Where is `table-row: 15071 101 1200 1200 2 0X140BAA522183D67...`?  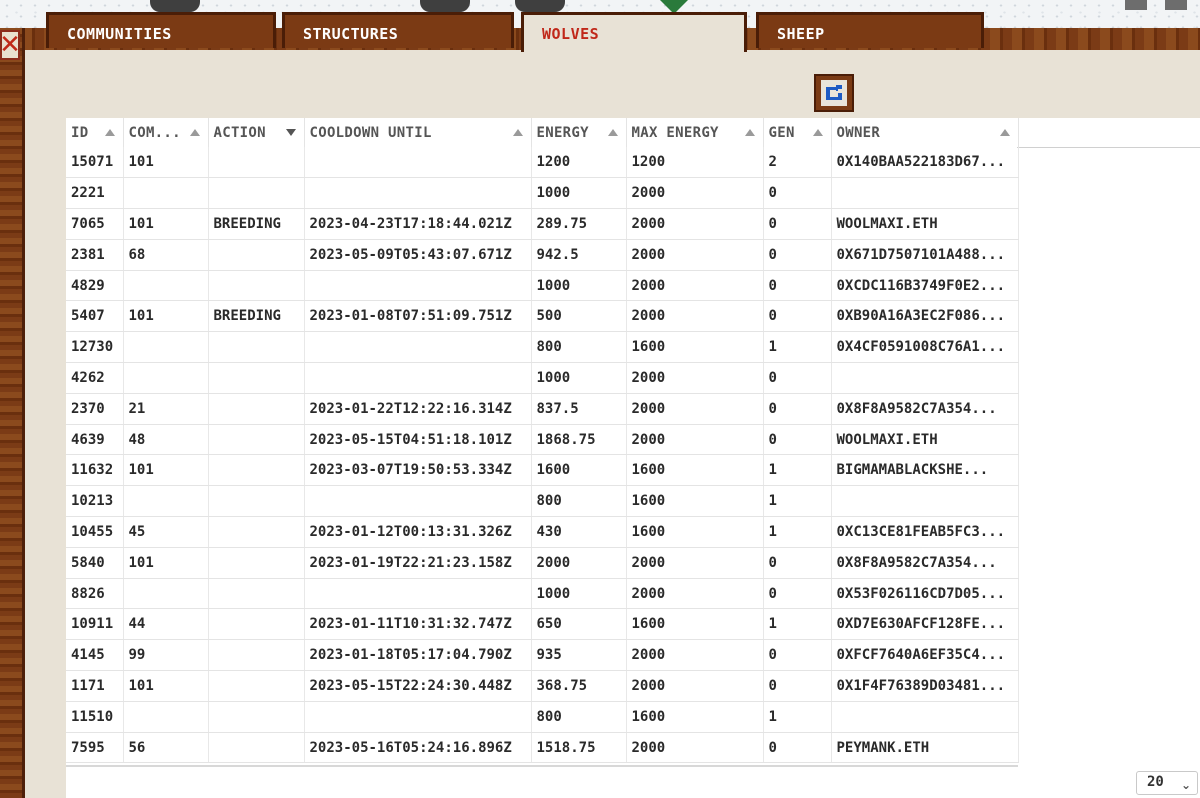
table-row: 15071 101 1200 1200 2 0X140BAA522183D67... is located at coordinates (542, 163).